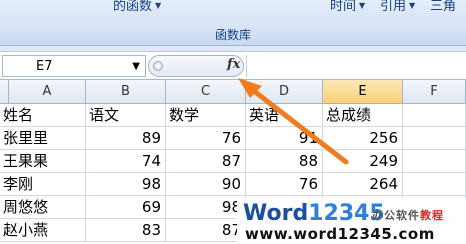  I want to click on watermark: Word12345 办公软件教程 www.word12345.com, so click(351, 221).